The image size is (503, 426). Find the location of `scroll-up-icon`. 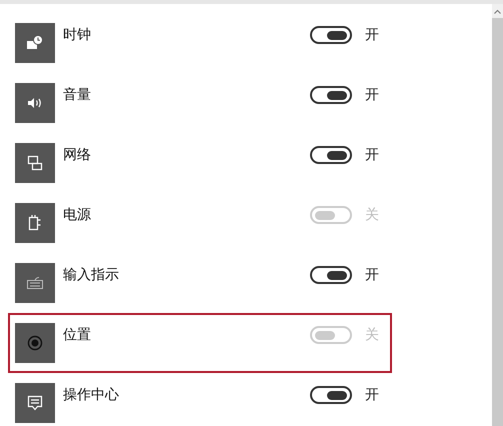

scroll-up-icon is located at coordinates (497, 11).